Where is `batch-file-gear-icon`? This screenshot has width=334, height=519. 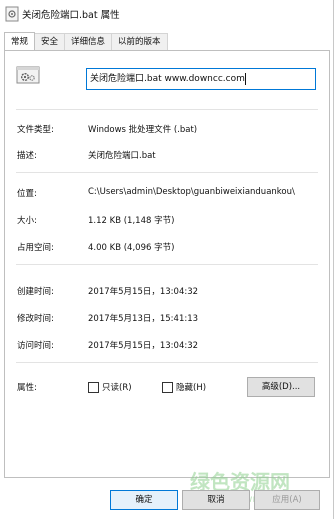 batch-file-gear-icon is located at coordinates (28, 75).